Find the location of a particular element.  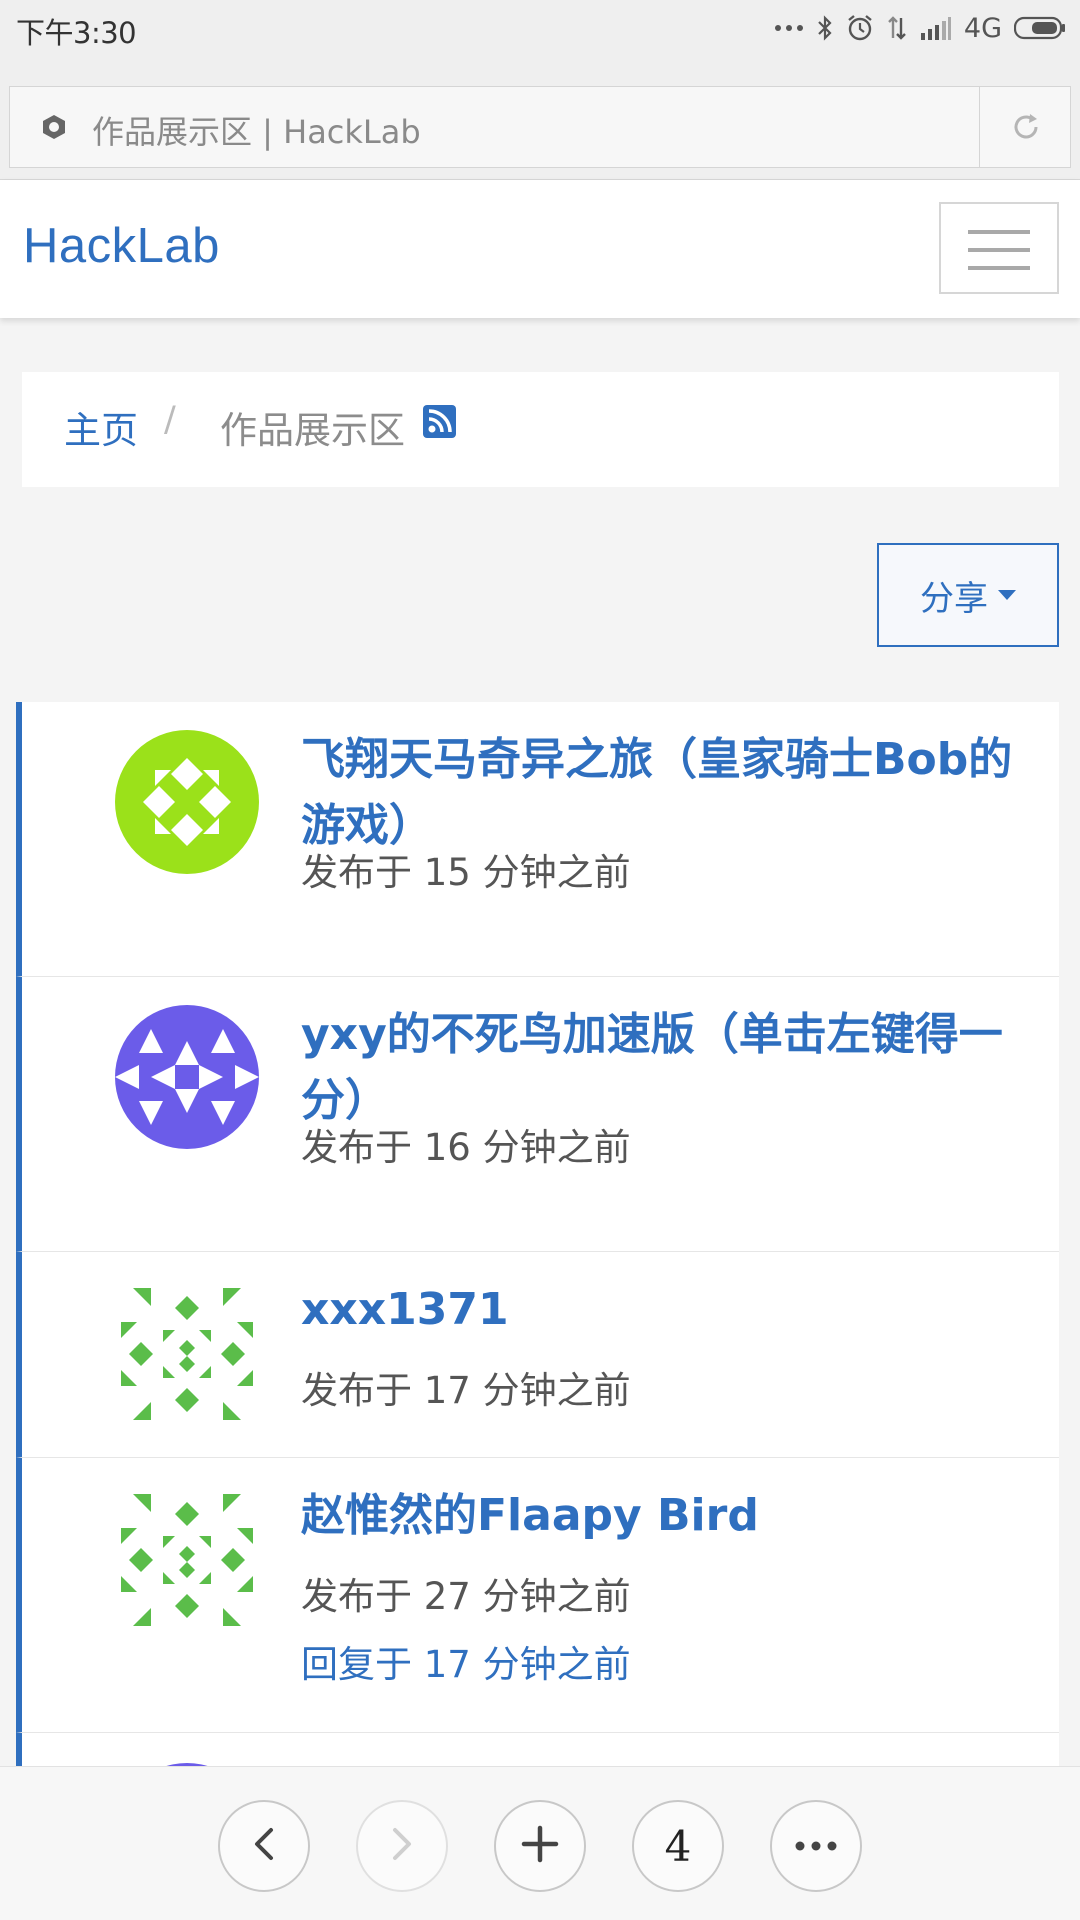

back-icon is located at coordinates (264, 1846).